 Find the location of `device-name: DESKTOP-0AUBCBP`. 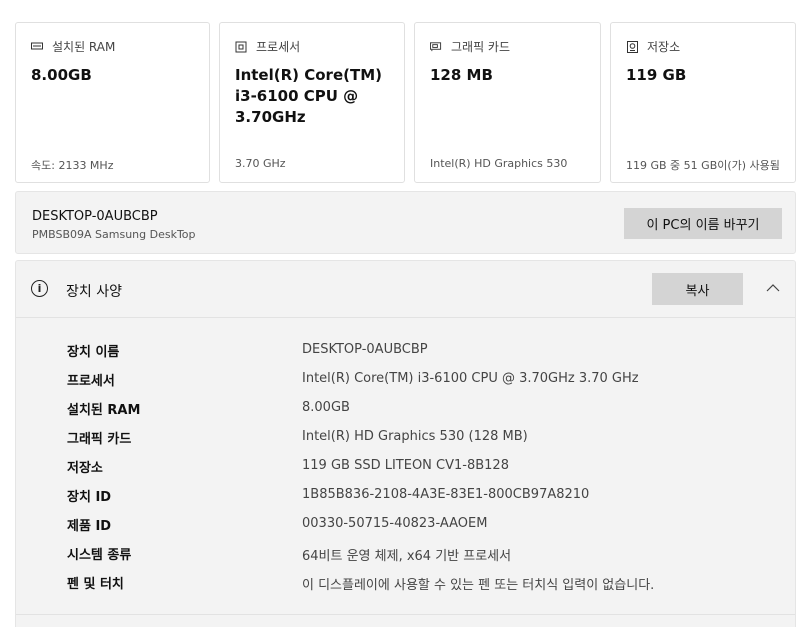

device-name: DESKTOP-0AUBCBP is located at coordinates (95, 216).